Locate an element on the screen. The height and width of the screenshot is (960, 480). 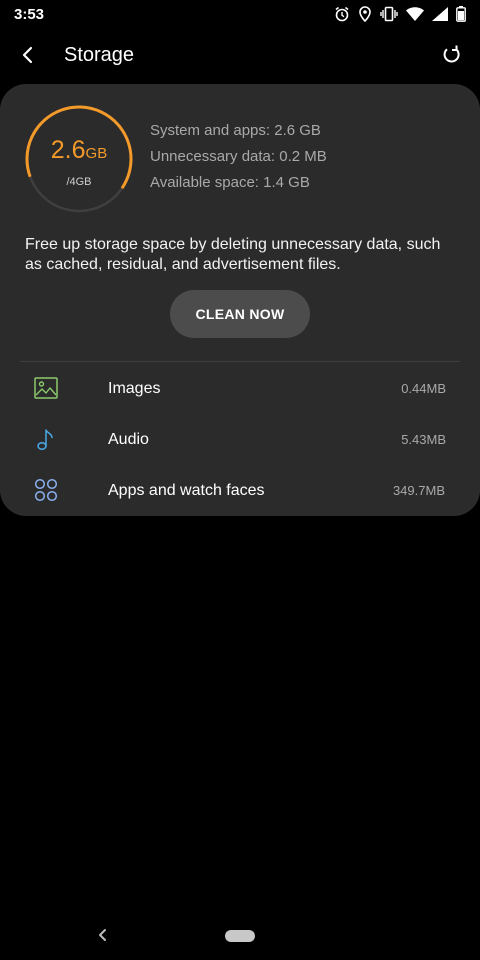
nav-back-icon is located at coordinates (103, 935).